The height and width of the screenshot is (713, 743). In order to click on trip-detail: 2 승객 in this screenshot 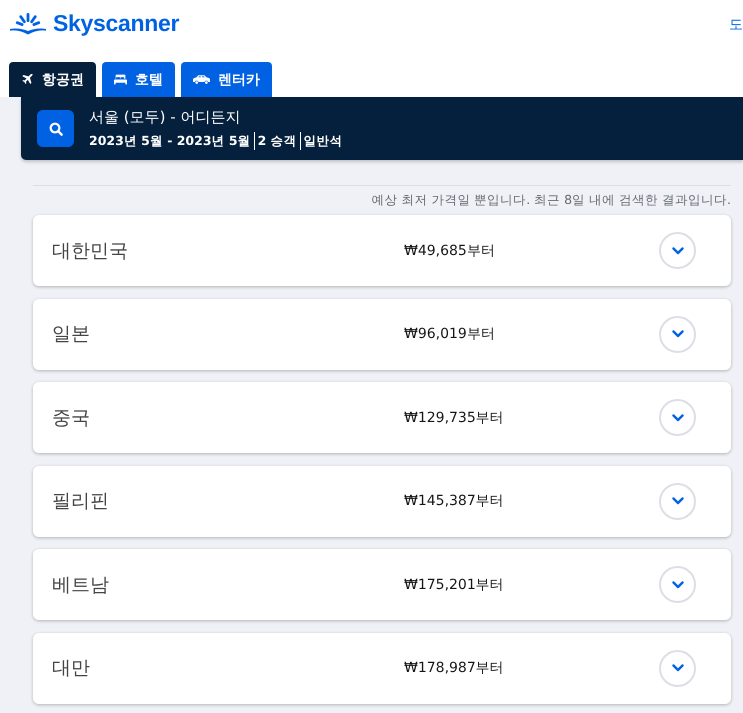, I will do `click(277, 140)`.